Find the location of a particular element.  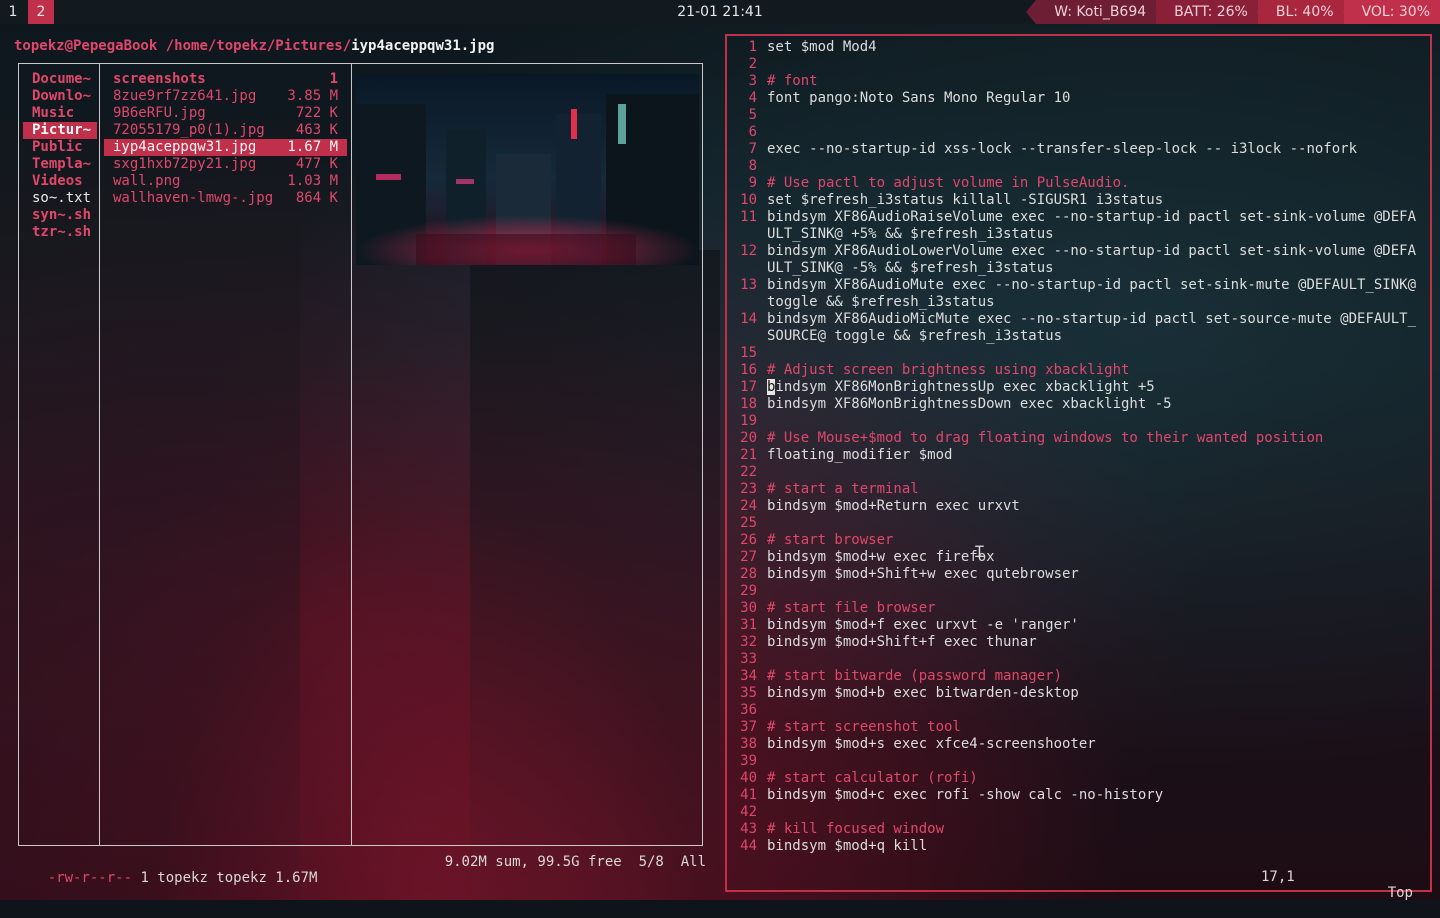

editor-line: 34 # start bitwarde (password manager) is located at coordinates (1077, 676).